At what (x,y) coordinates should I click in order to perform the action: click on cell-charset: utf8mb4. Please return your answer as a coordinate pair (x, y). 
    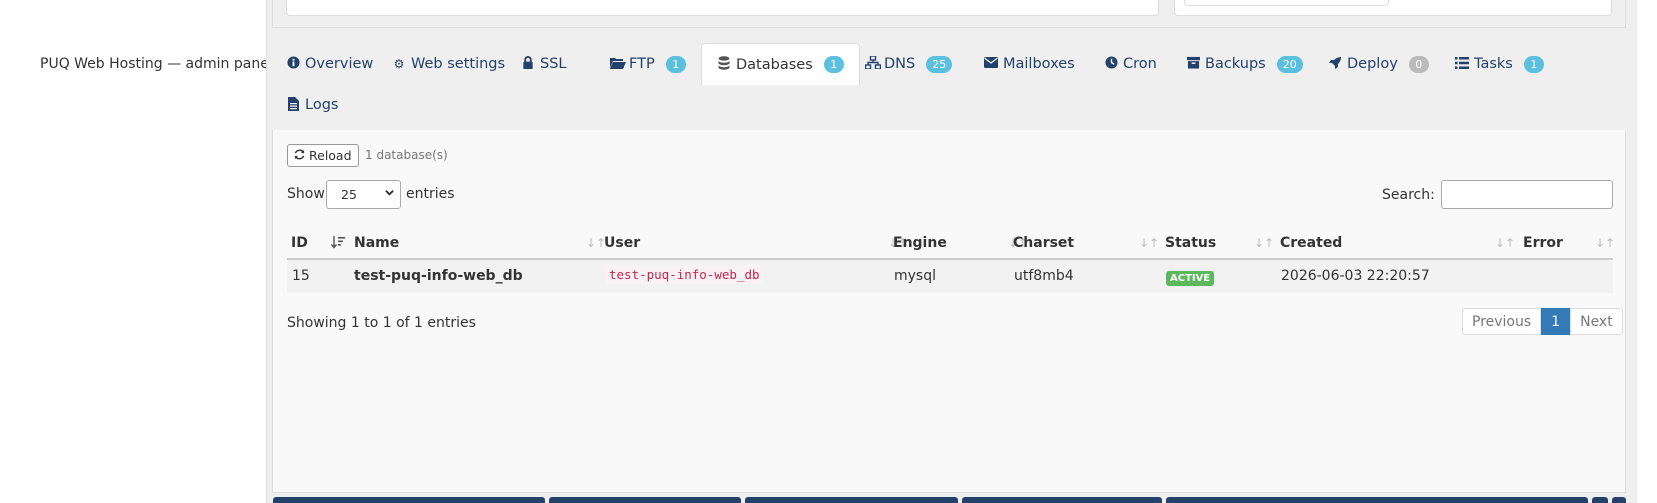
    Looking at the image, I should click on (1044, 276).